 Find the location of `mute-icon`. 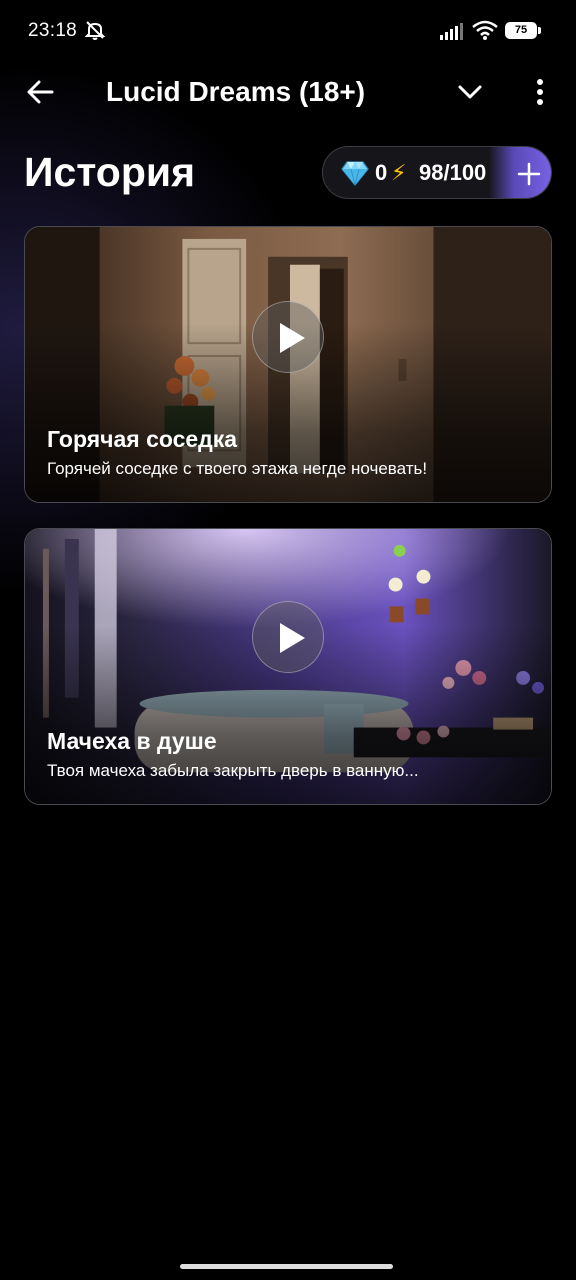

mute-icon is located at coordinates (95, 30).